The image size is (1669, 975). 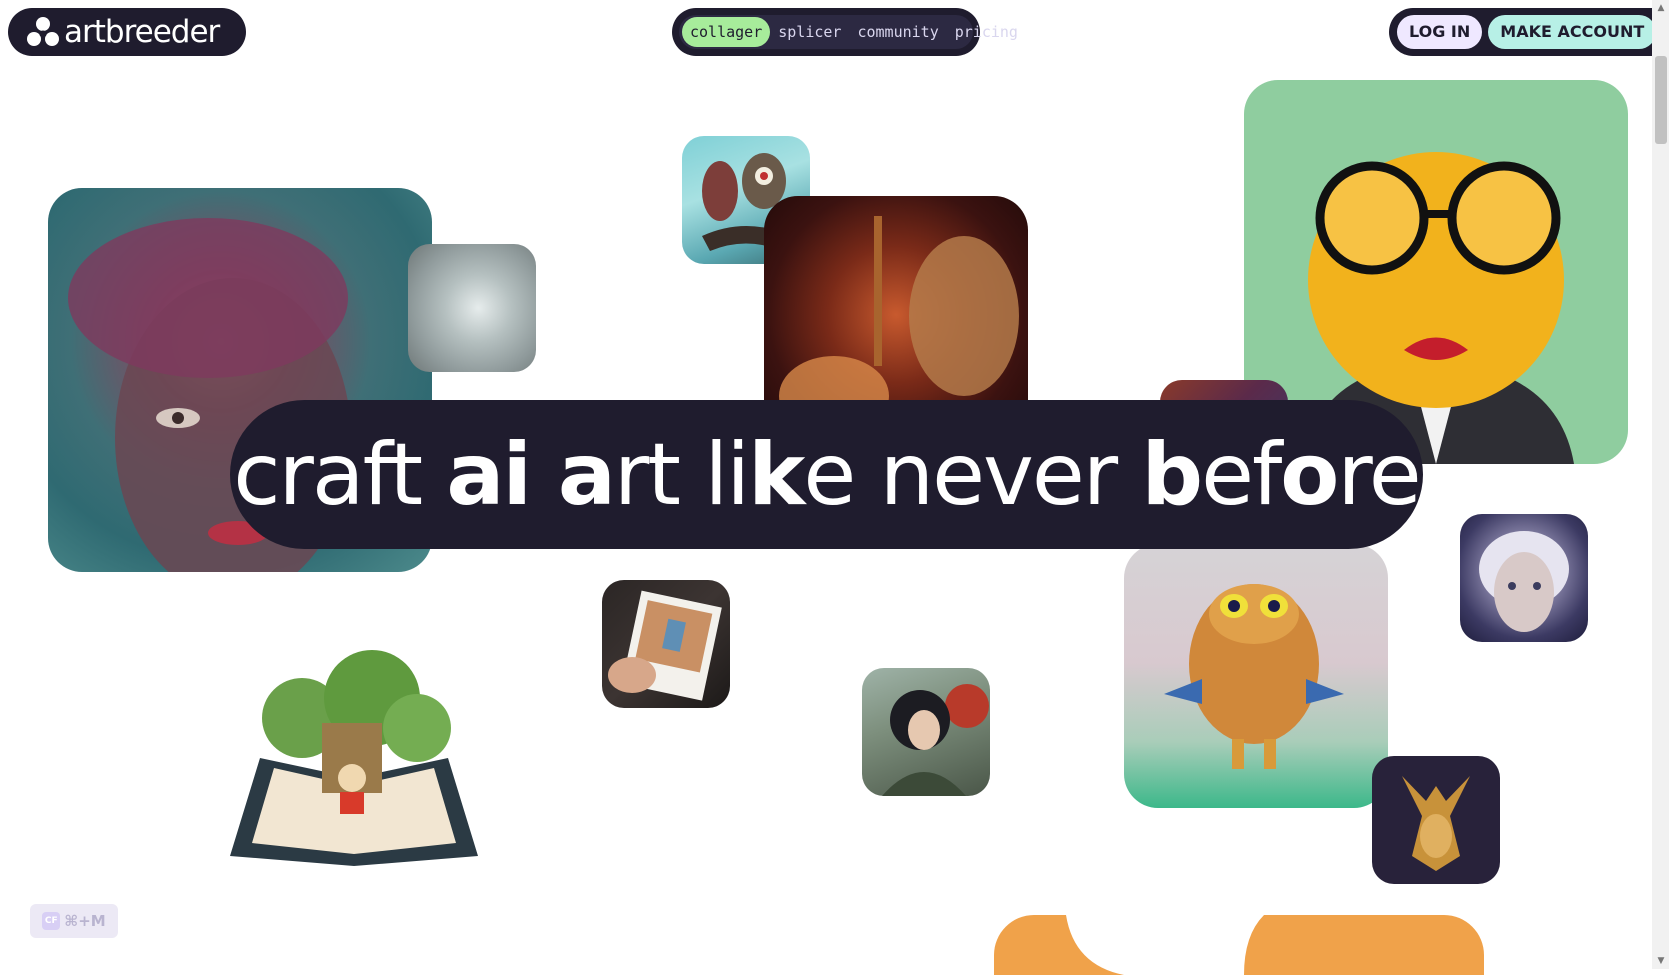 I want to click on orange-partial-illustration, so click(x=1165, y=945).